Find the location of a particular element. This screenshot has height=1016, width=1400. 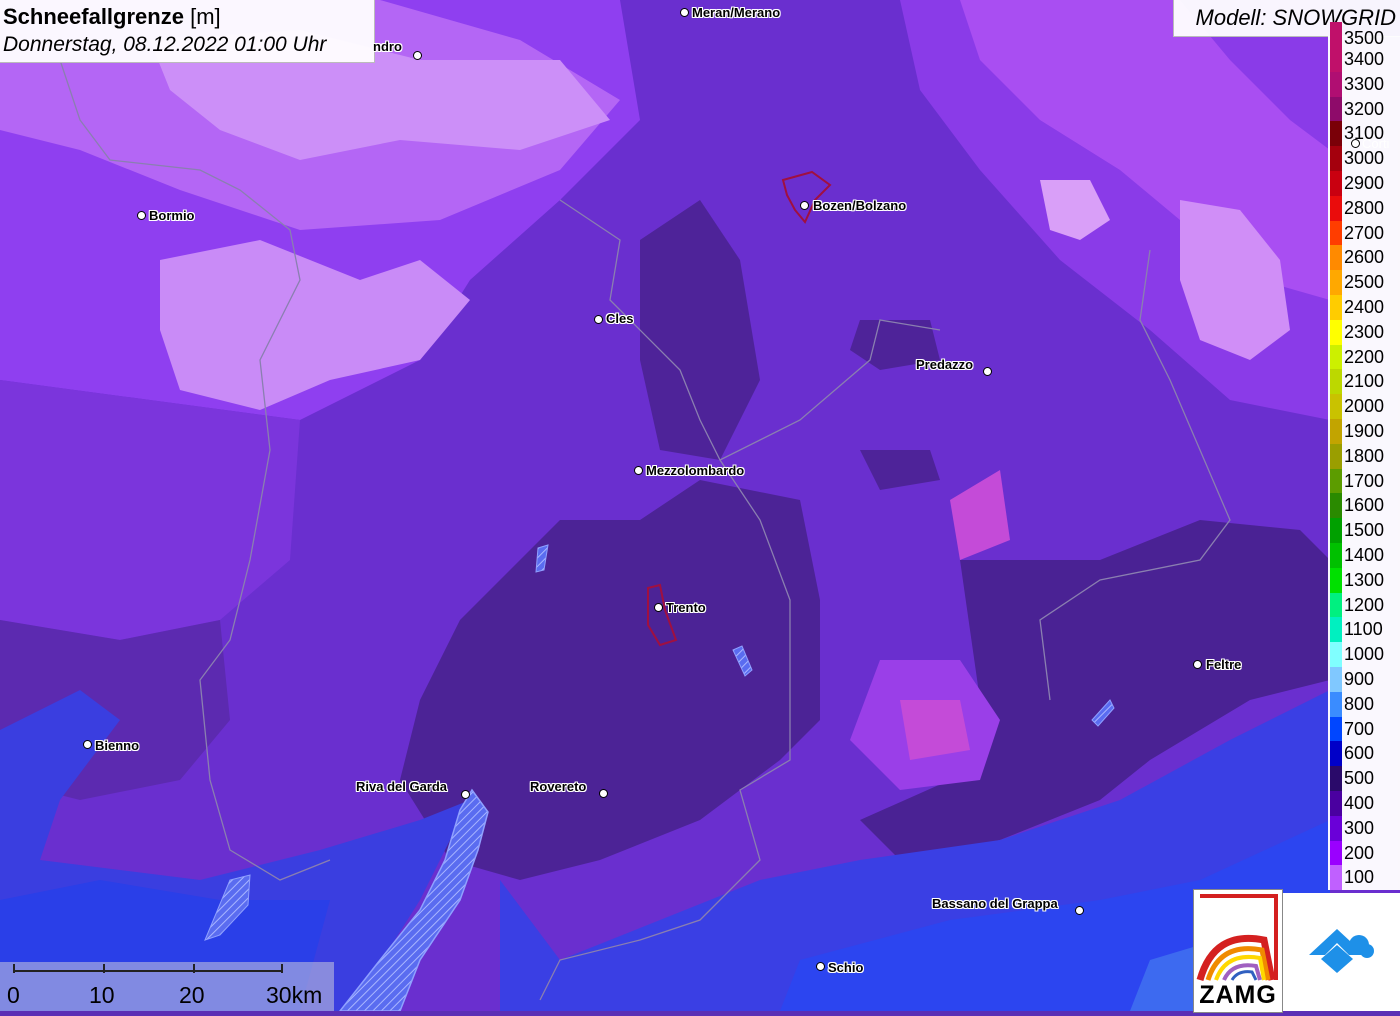

legend-label: 2900 is located at coordinates (1364, 183).